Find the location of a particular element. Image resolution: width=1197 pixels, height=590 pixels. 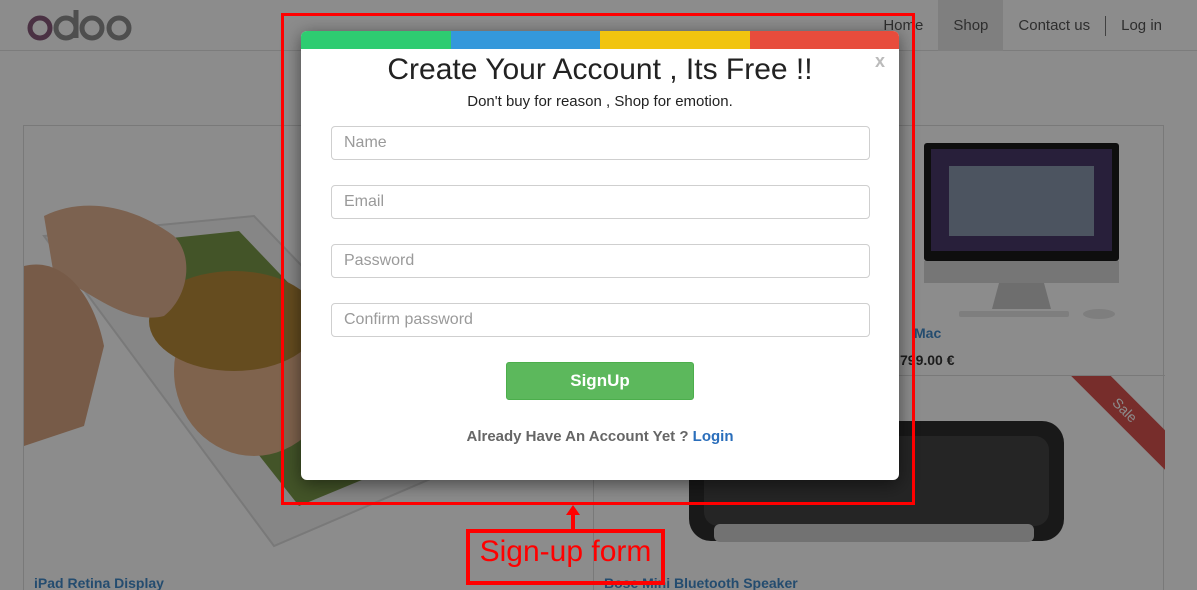

annotation-label-box: Sign-up form is located at coordinates (565, 557).